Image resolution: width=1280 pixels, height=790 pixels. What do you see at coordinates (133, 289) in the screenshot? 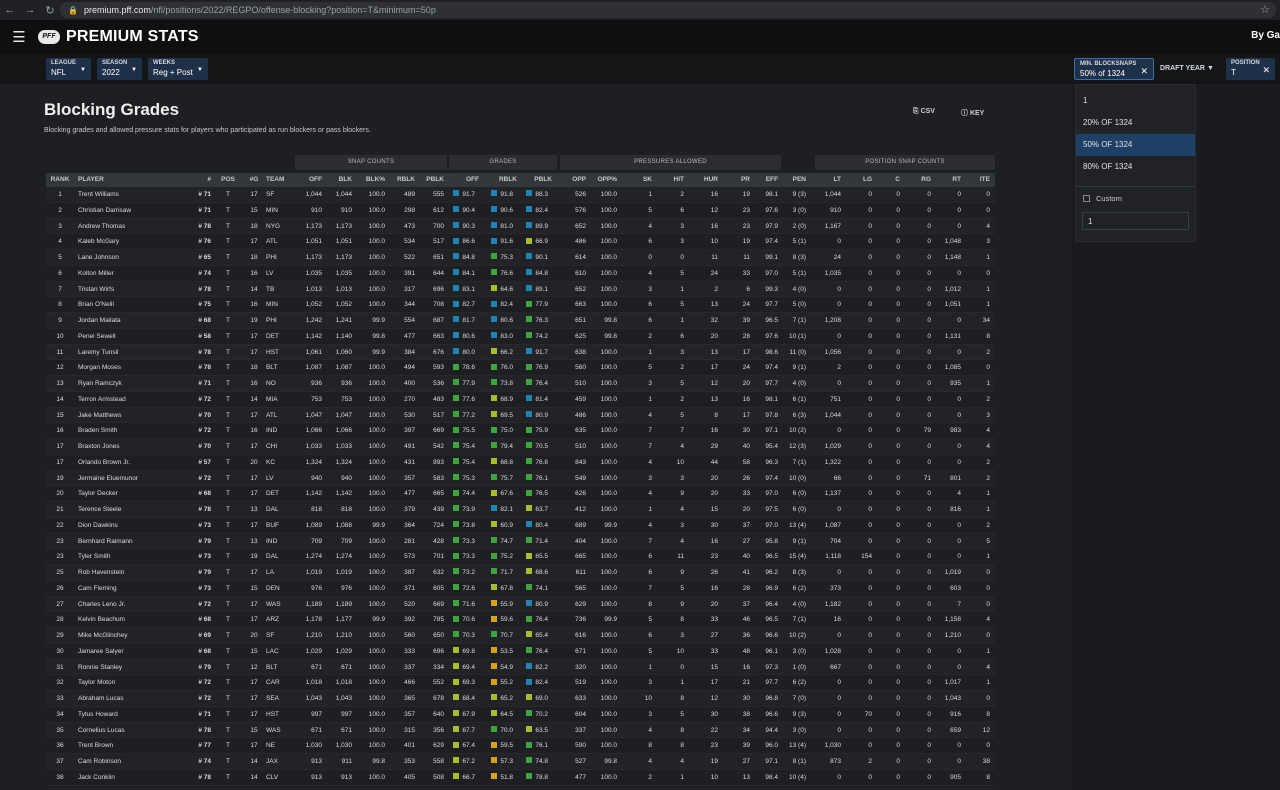
I see `cell-player: Tristan Wirfs` at bounding box center [133, 289].